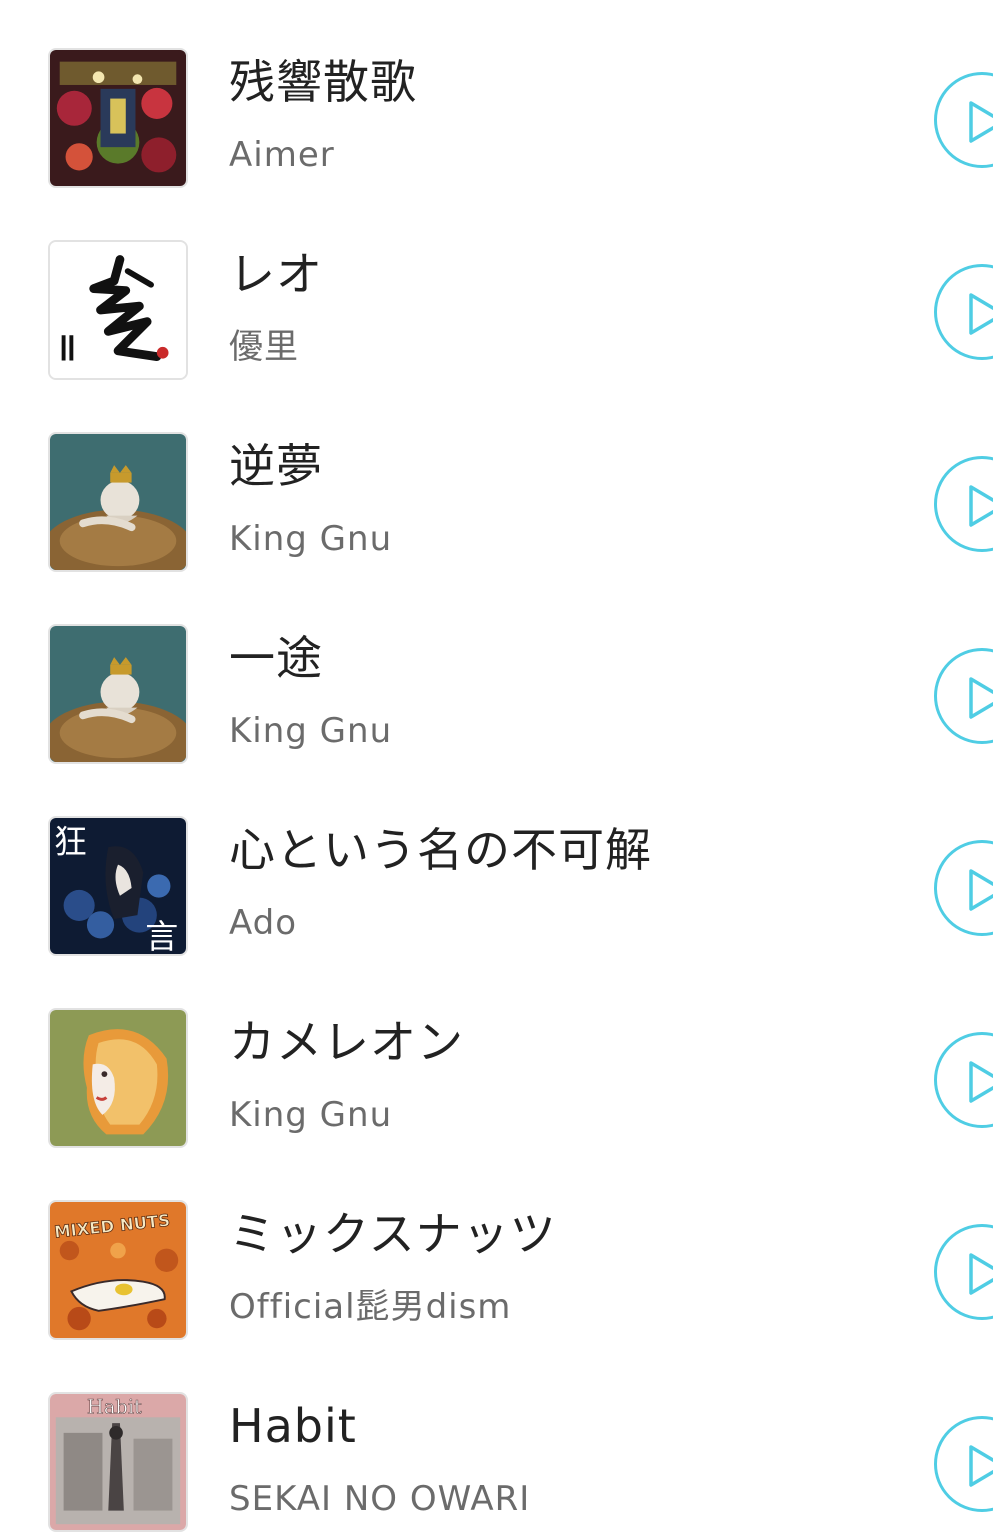  I want to click on song-row: 狂 言 心という名の不可解 Ado, so click(496, 864).